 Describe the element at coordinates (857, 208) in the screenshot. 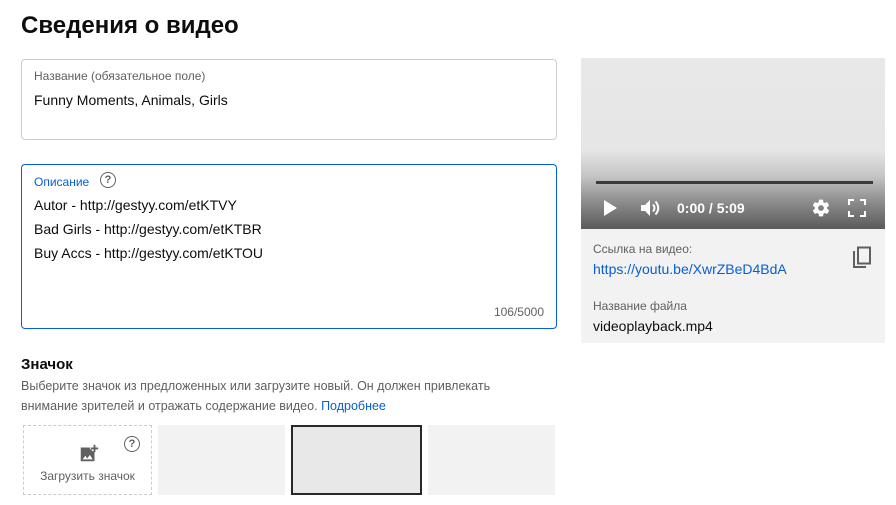

I see `fullscreen-icon` at that location.